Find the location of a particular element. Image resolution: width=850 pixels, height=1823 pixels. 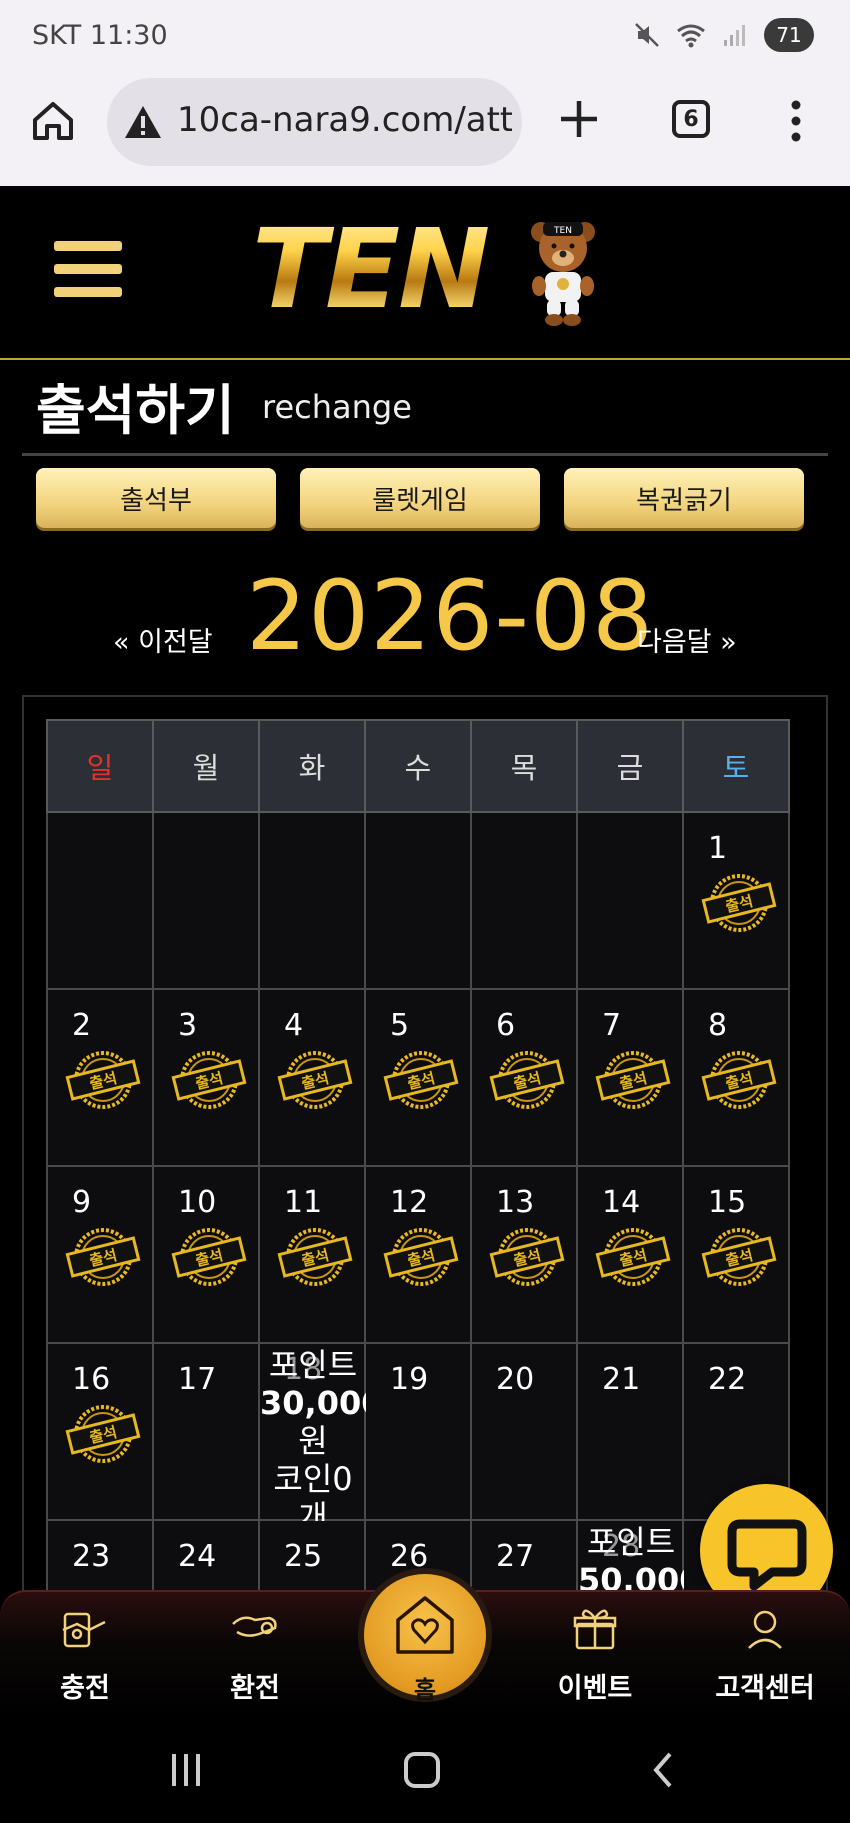

day-cell: 7 출석 is located at coordinates (630, 1077).